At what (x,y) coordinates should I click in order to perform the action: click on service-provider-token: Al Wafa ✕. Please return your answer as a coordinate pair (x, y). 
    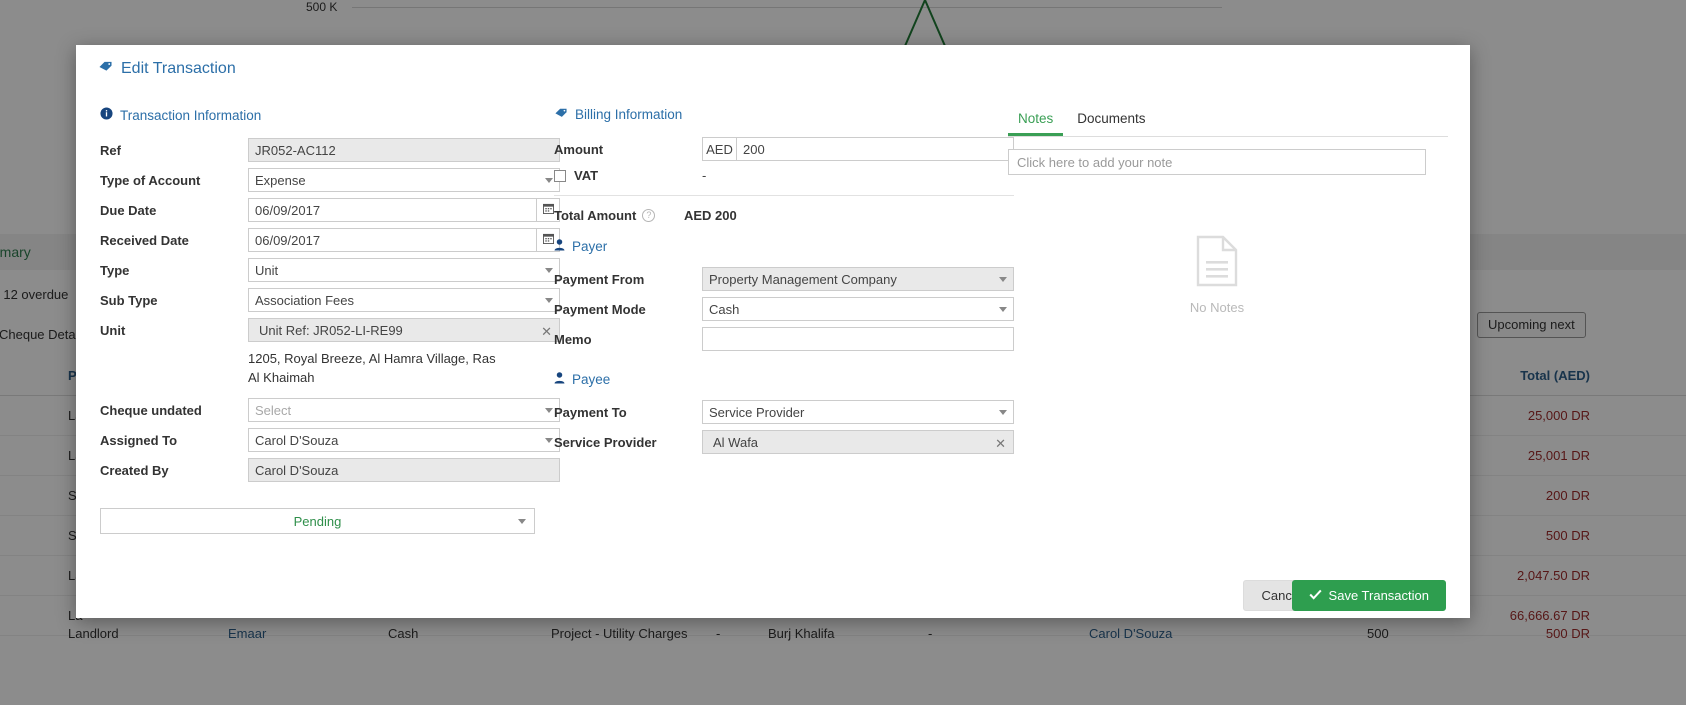
    Looking at the image, I should click on (858, 442).